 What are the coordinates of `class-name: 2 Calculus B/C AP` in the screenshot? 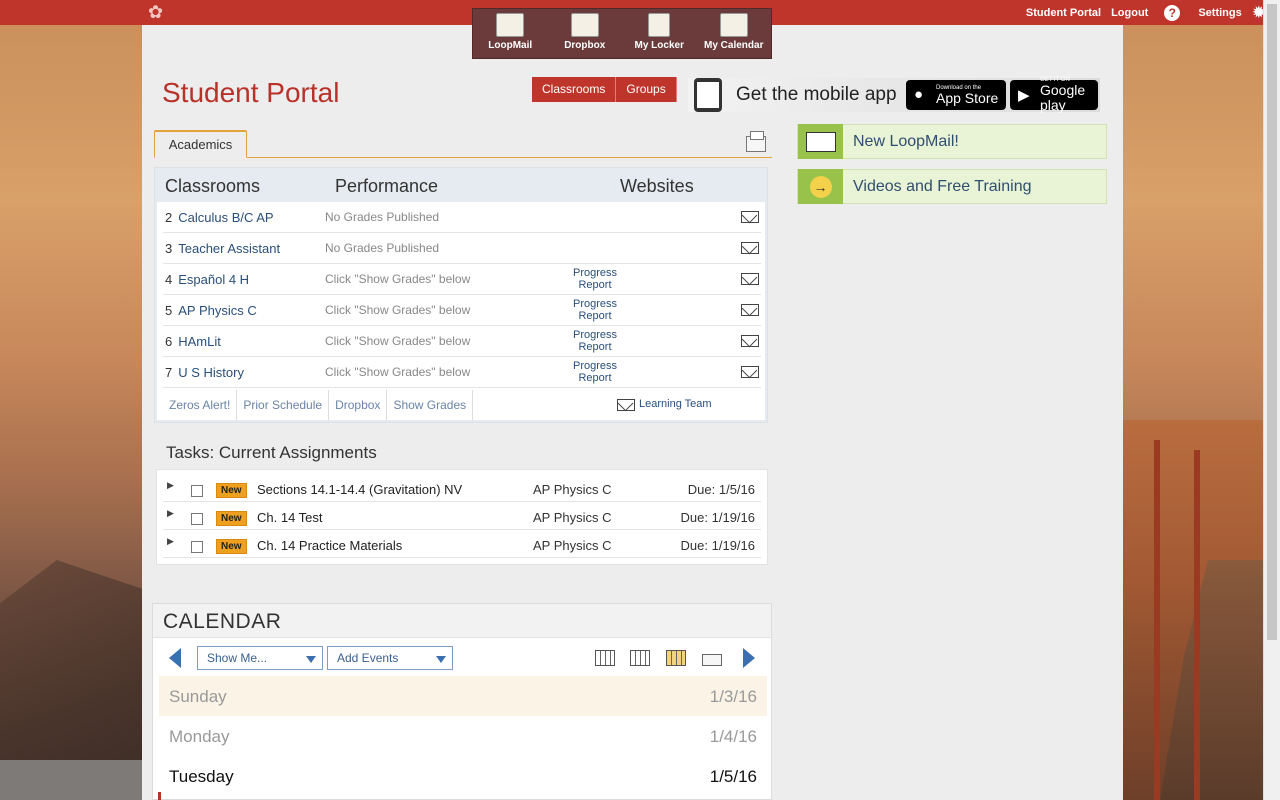 It's located at (219, 217).